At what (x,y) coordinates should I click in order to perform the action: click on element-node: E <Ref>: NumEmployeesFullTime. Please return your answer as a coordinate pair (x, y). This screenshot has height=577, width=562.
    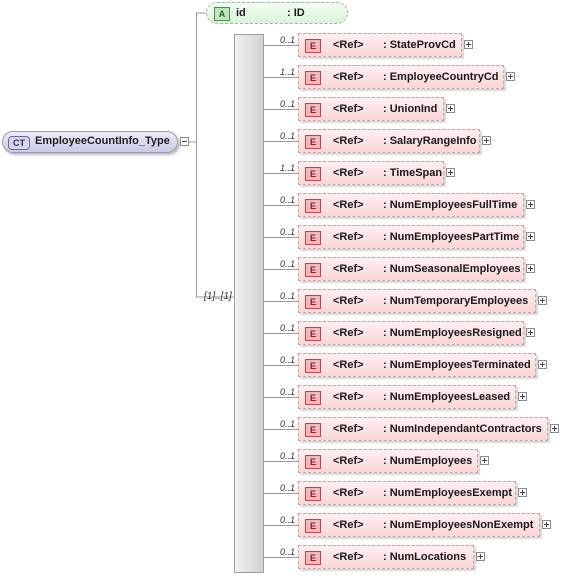
    Looking at the image, I should click on (411, 205).